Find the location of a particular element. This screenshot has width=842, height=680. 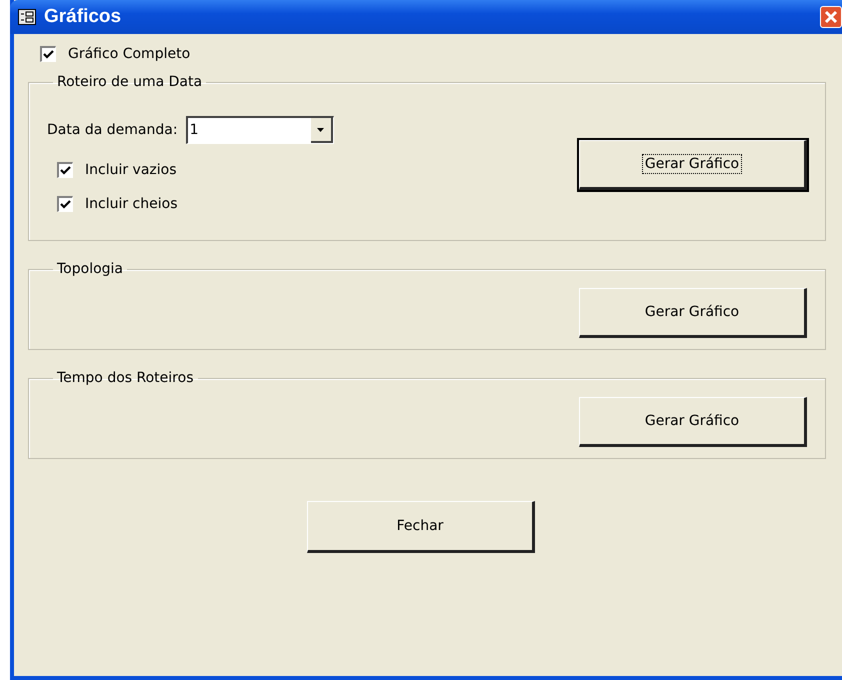

close-dialog-button: Fechar is located at coordinates (421, 527).